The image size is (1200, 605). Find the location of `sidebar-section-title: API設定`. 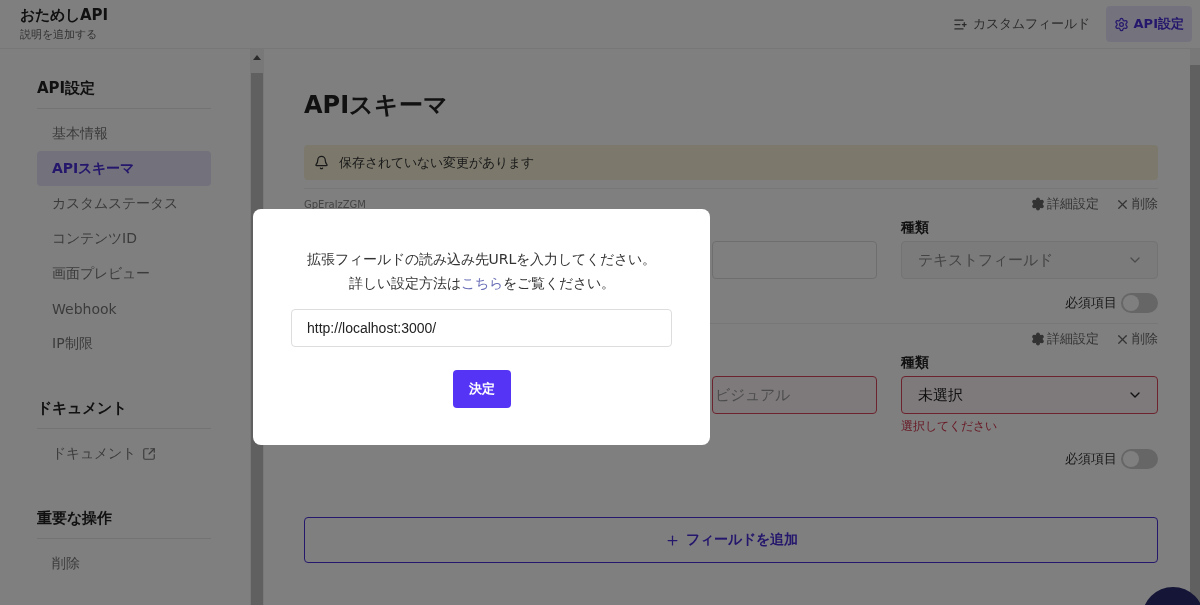

sidebar-section-title: API設定 is located at coordinates (124, 94).